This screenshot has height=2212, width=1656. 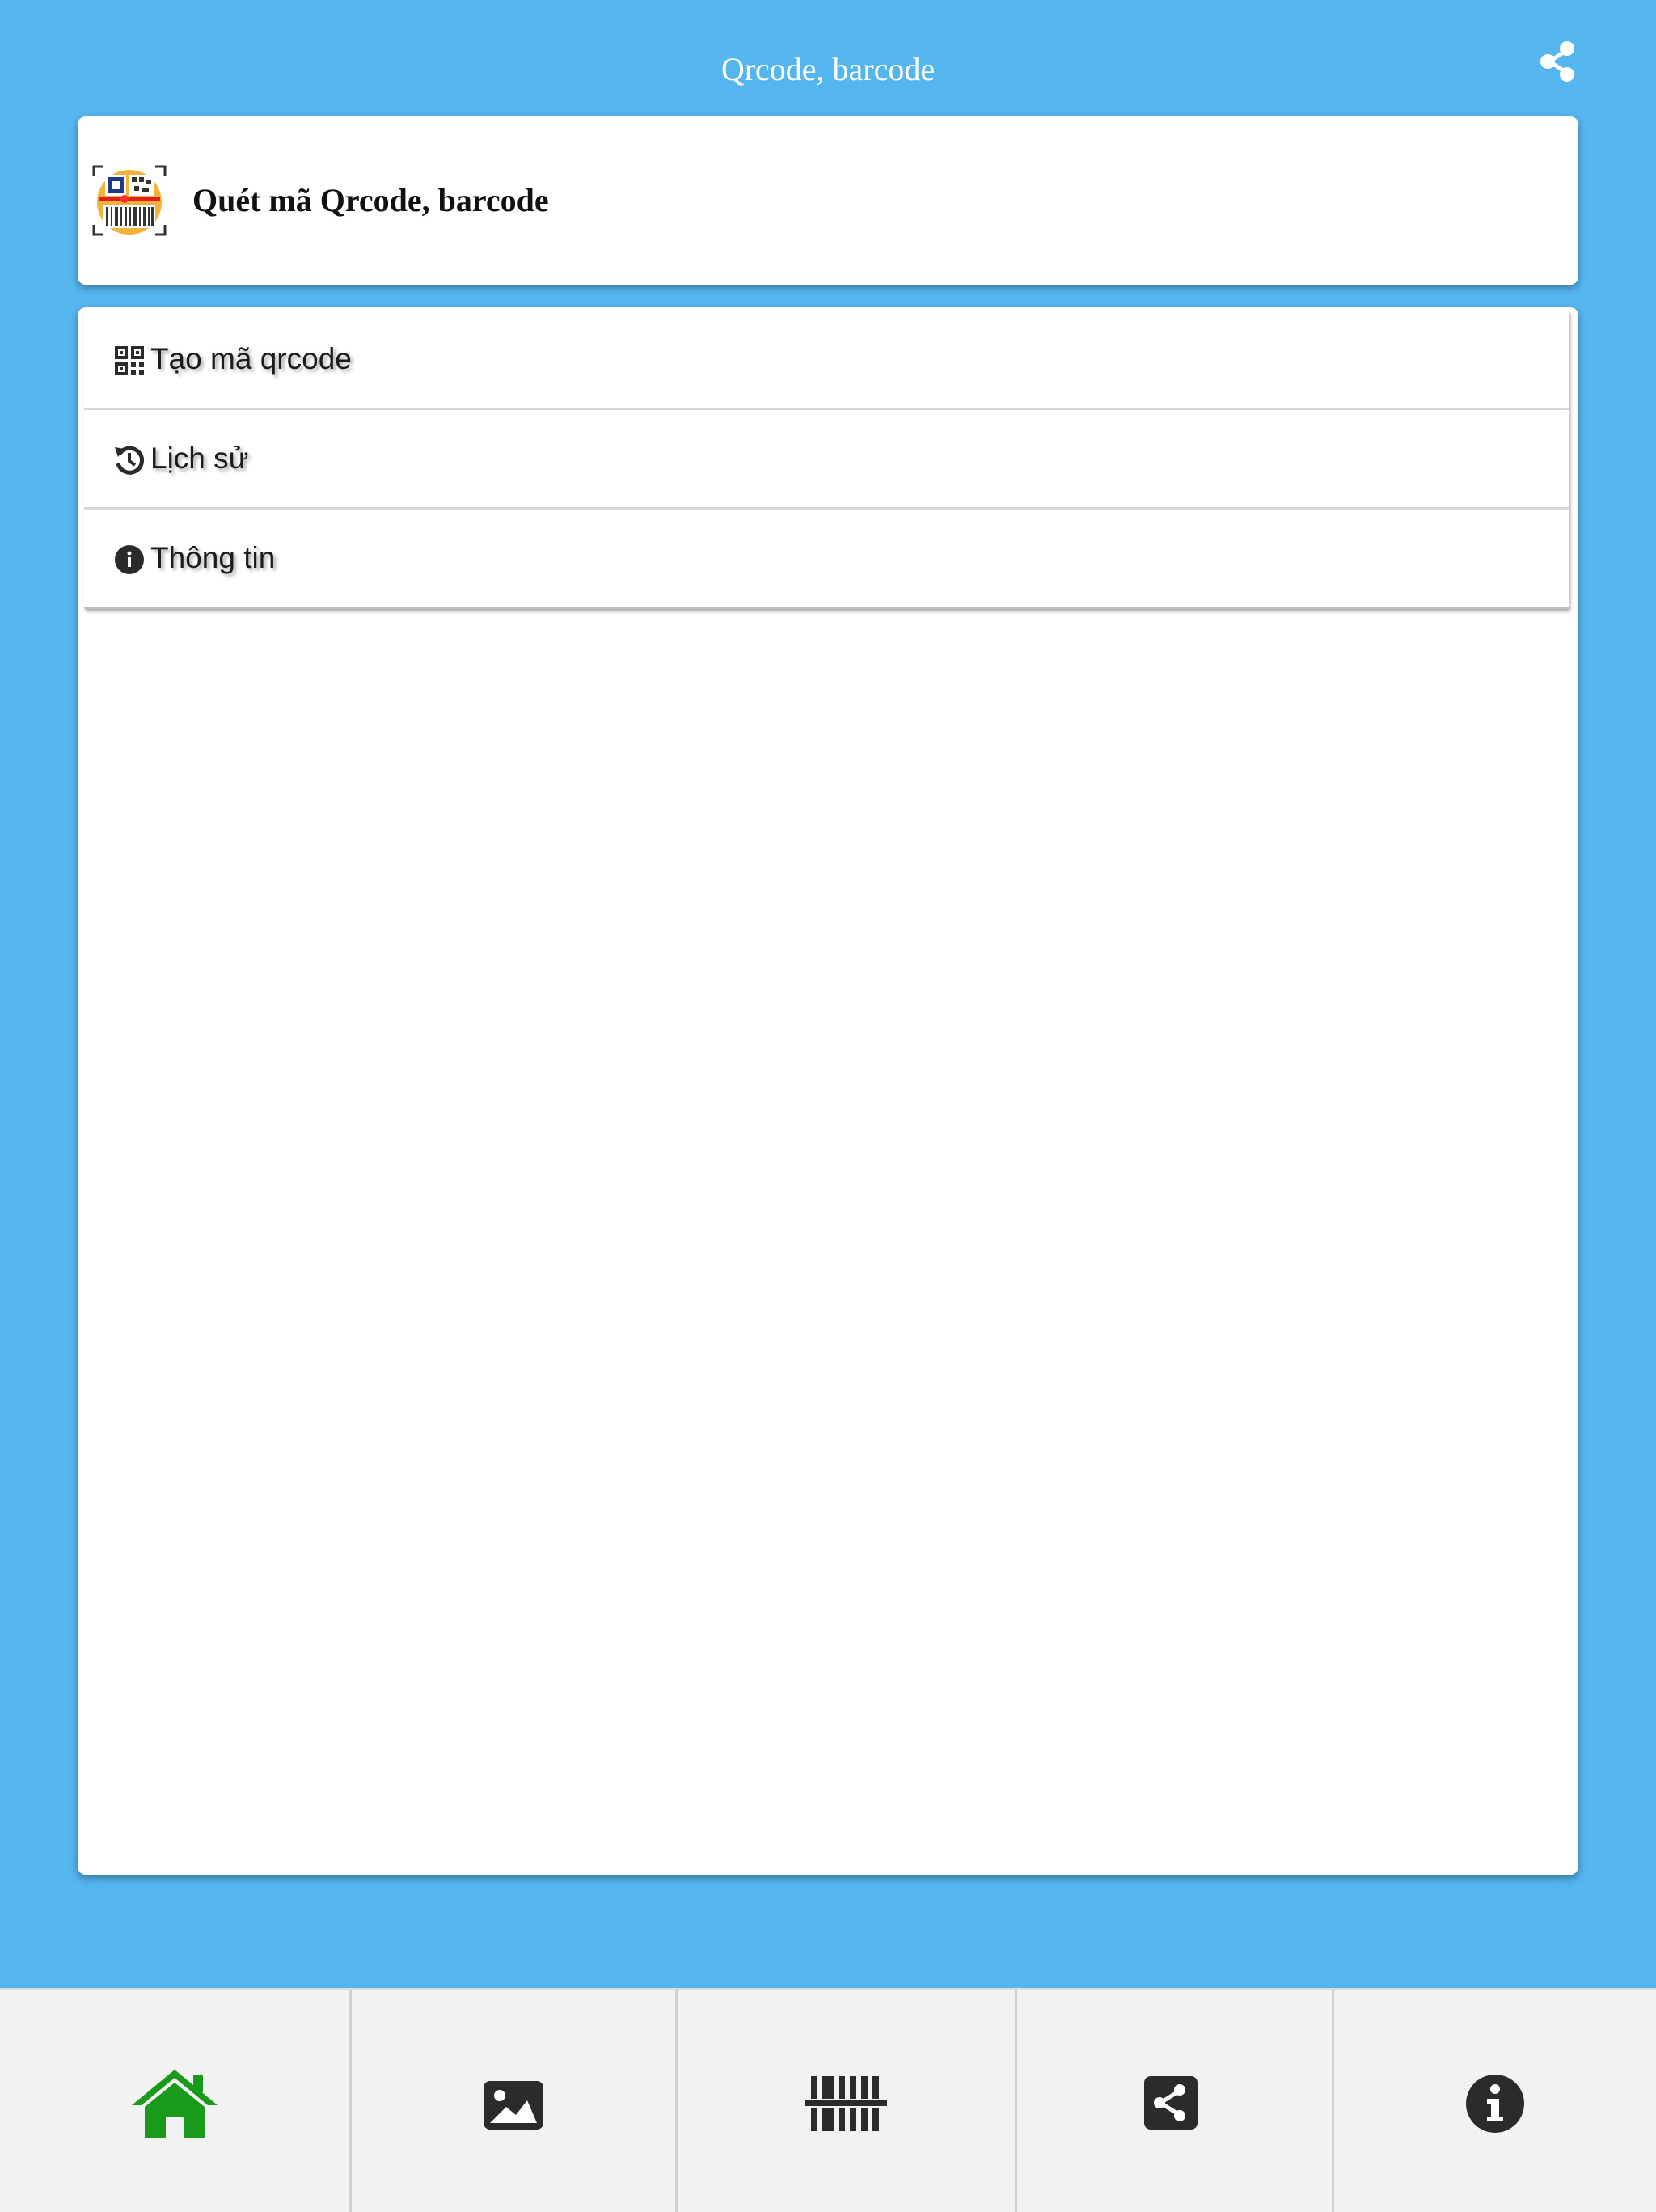 I want to click on app-name: Quét mã Qrcode, barcode, so click(x=370, y=200).